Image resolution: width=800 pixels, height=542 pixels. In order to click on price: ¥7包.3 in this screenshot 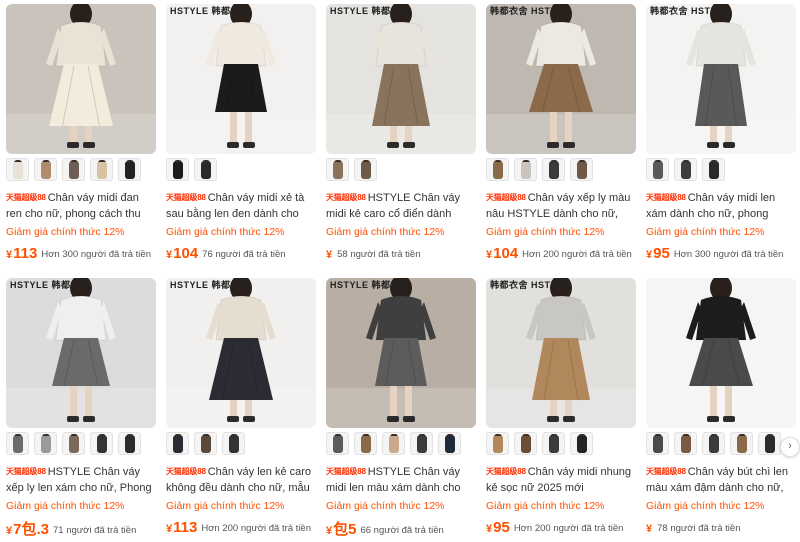, I will do `click(27, 529)`.